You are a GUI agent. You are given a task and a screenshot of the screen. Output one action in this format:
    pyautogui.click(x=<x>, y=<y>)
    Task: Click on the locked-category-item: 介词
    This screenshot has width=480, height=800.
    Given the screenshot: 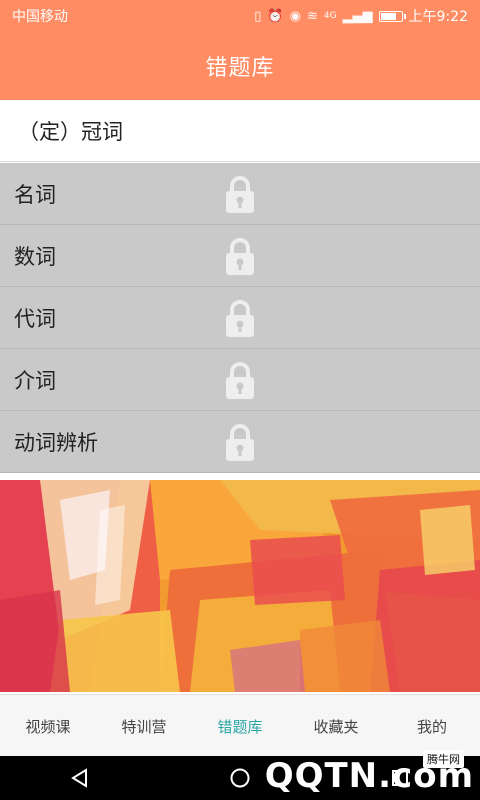 What is the action you would take?
    pyautogui.click(x=240, y=380)
    